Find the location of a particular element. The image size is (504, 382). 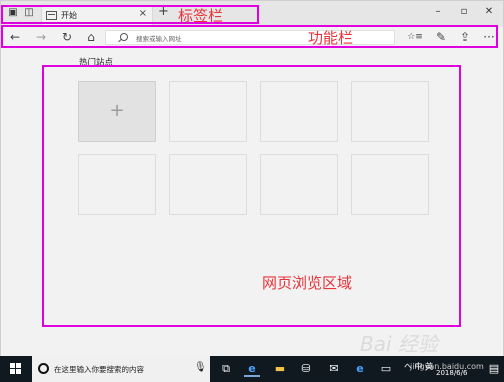

minimize-button: – is located at coordinates (438, 11).